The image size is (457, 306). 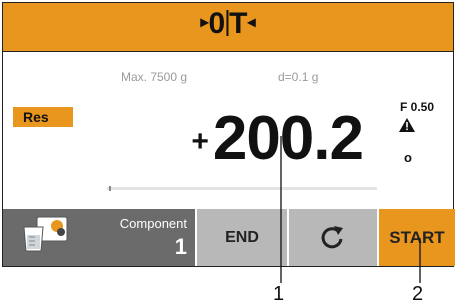 What do you see at coordinates (242, 188) in the screenshot?
I see `progress-track` at bounding box center [242, 188].